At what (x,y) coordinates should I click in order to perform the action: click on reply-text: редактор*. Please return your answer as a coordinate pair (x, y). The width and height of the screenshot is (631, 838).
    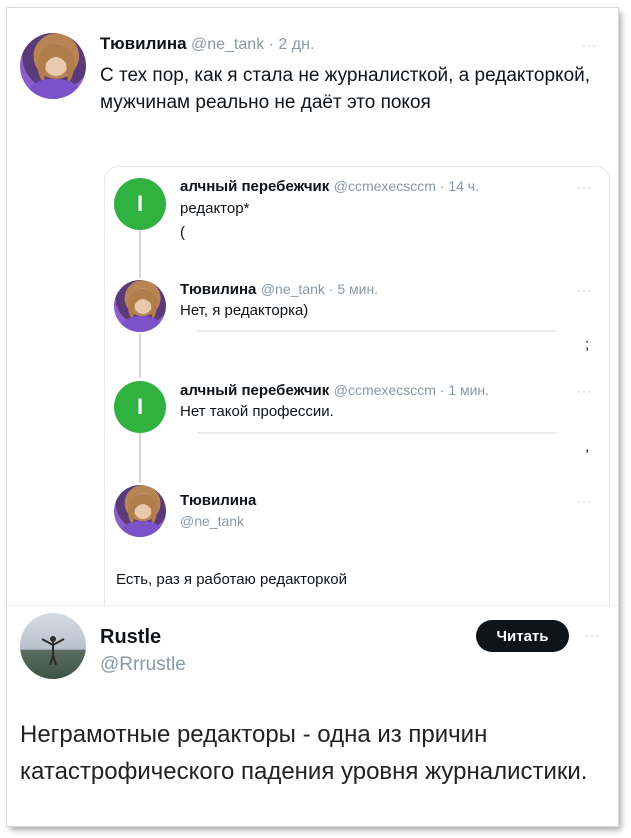
    Looking at the image, I should click on (215, 208).